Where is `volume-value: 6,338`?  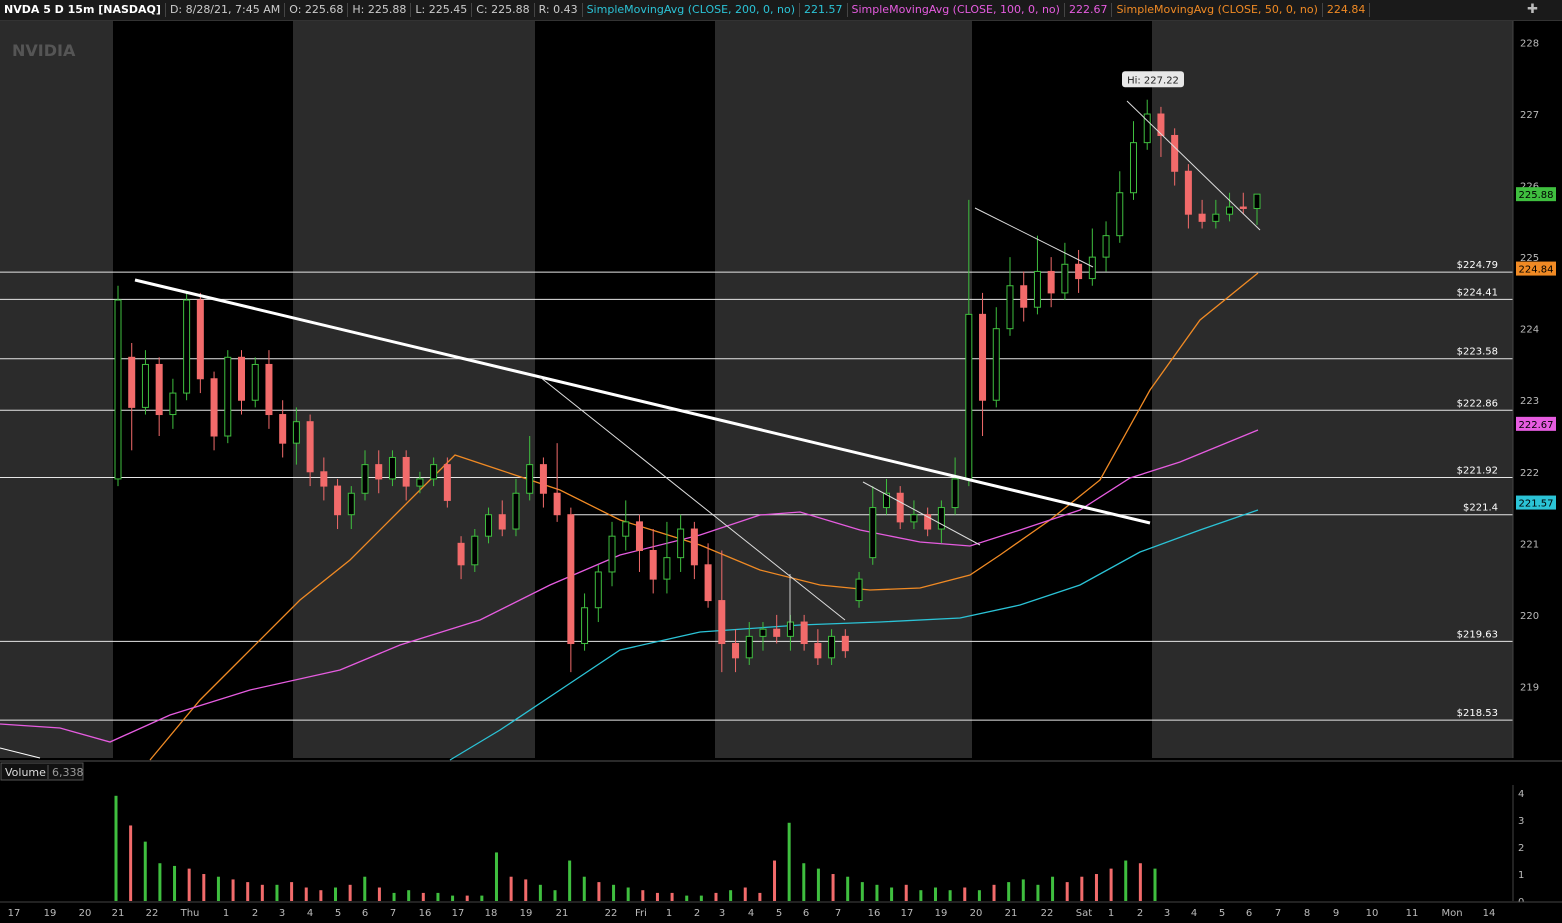
volume-value: 6,338 is located at coordinates (68, 772).